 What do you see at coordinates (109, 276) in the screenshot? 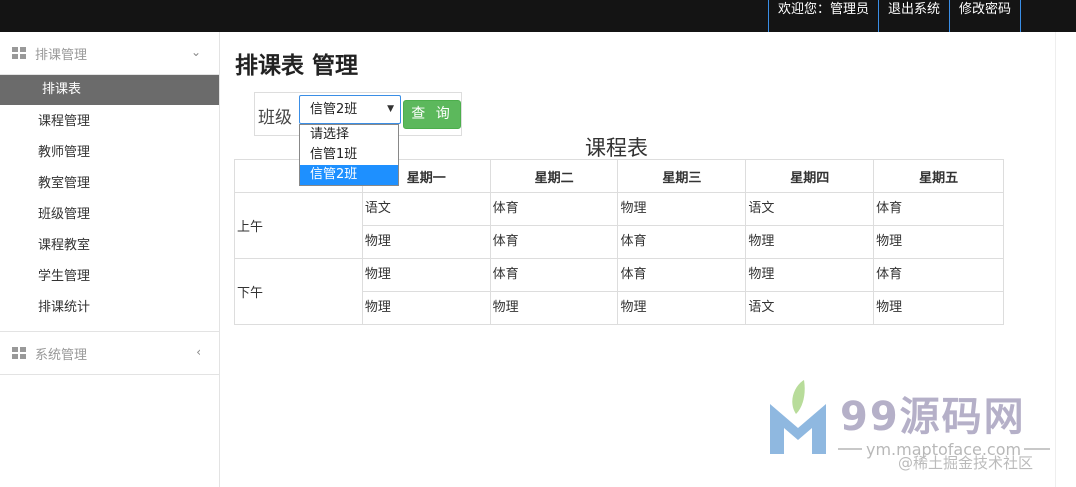
I see `sidebar-item-students: 学生管理` at bounding box center [109, 276].